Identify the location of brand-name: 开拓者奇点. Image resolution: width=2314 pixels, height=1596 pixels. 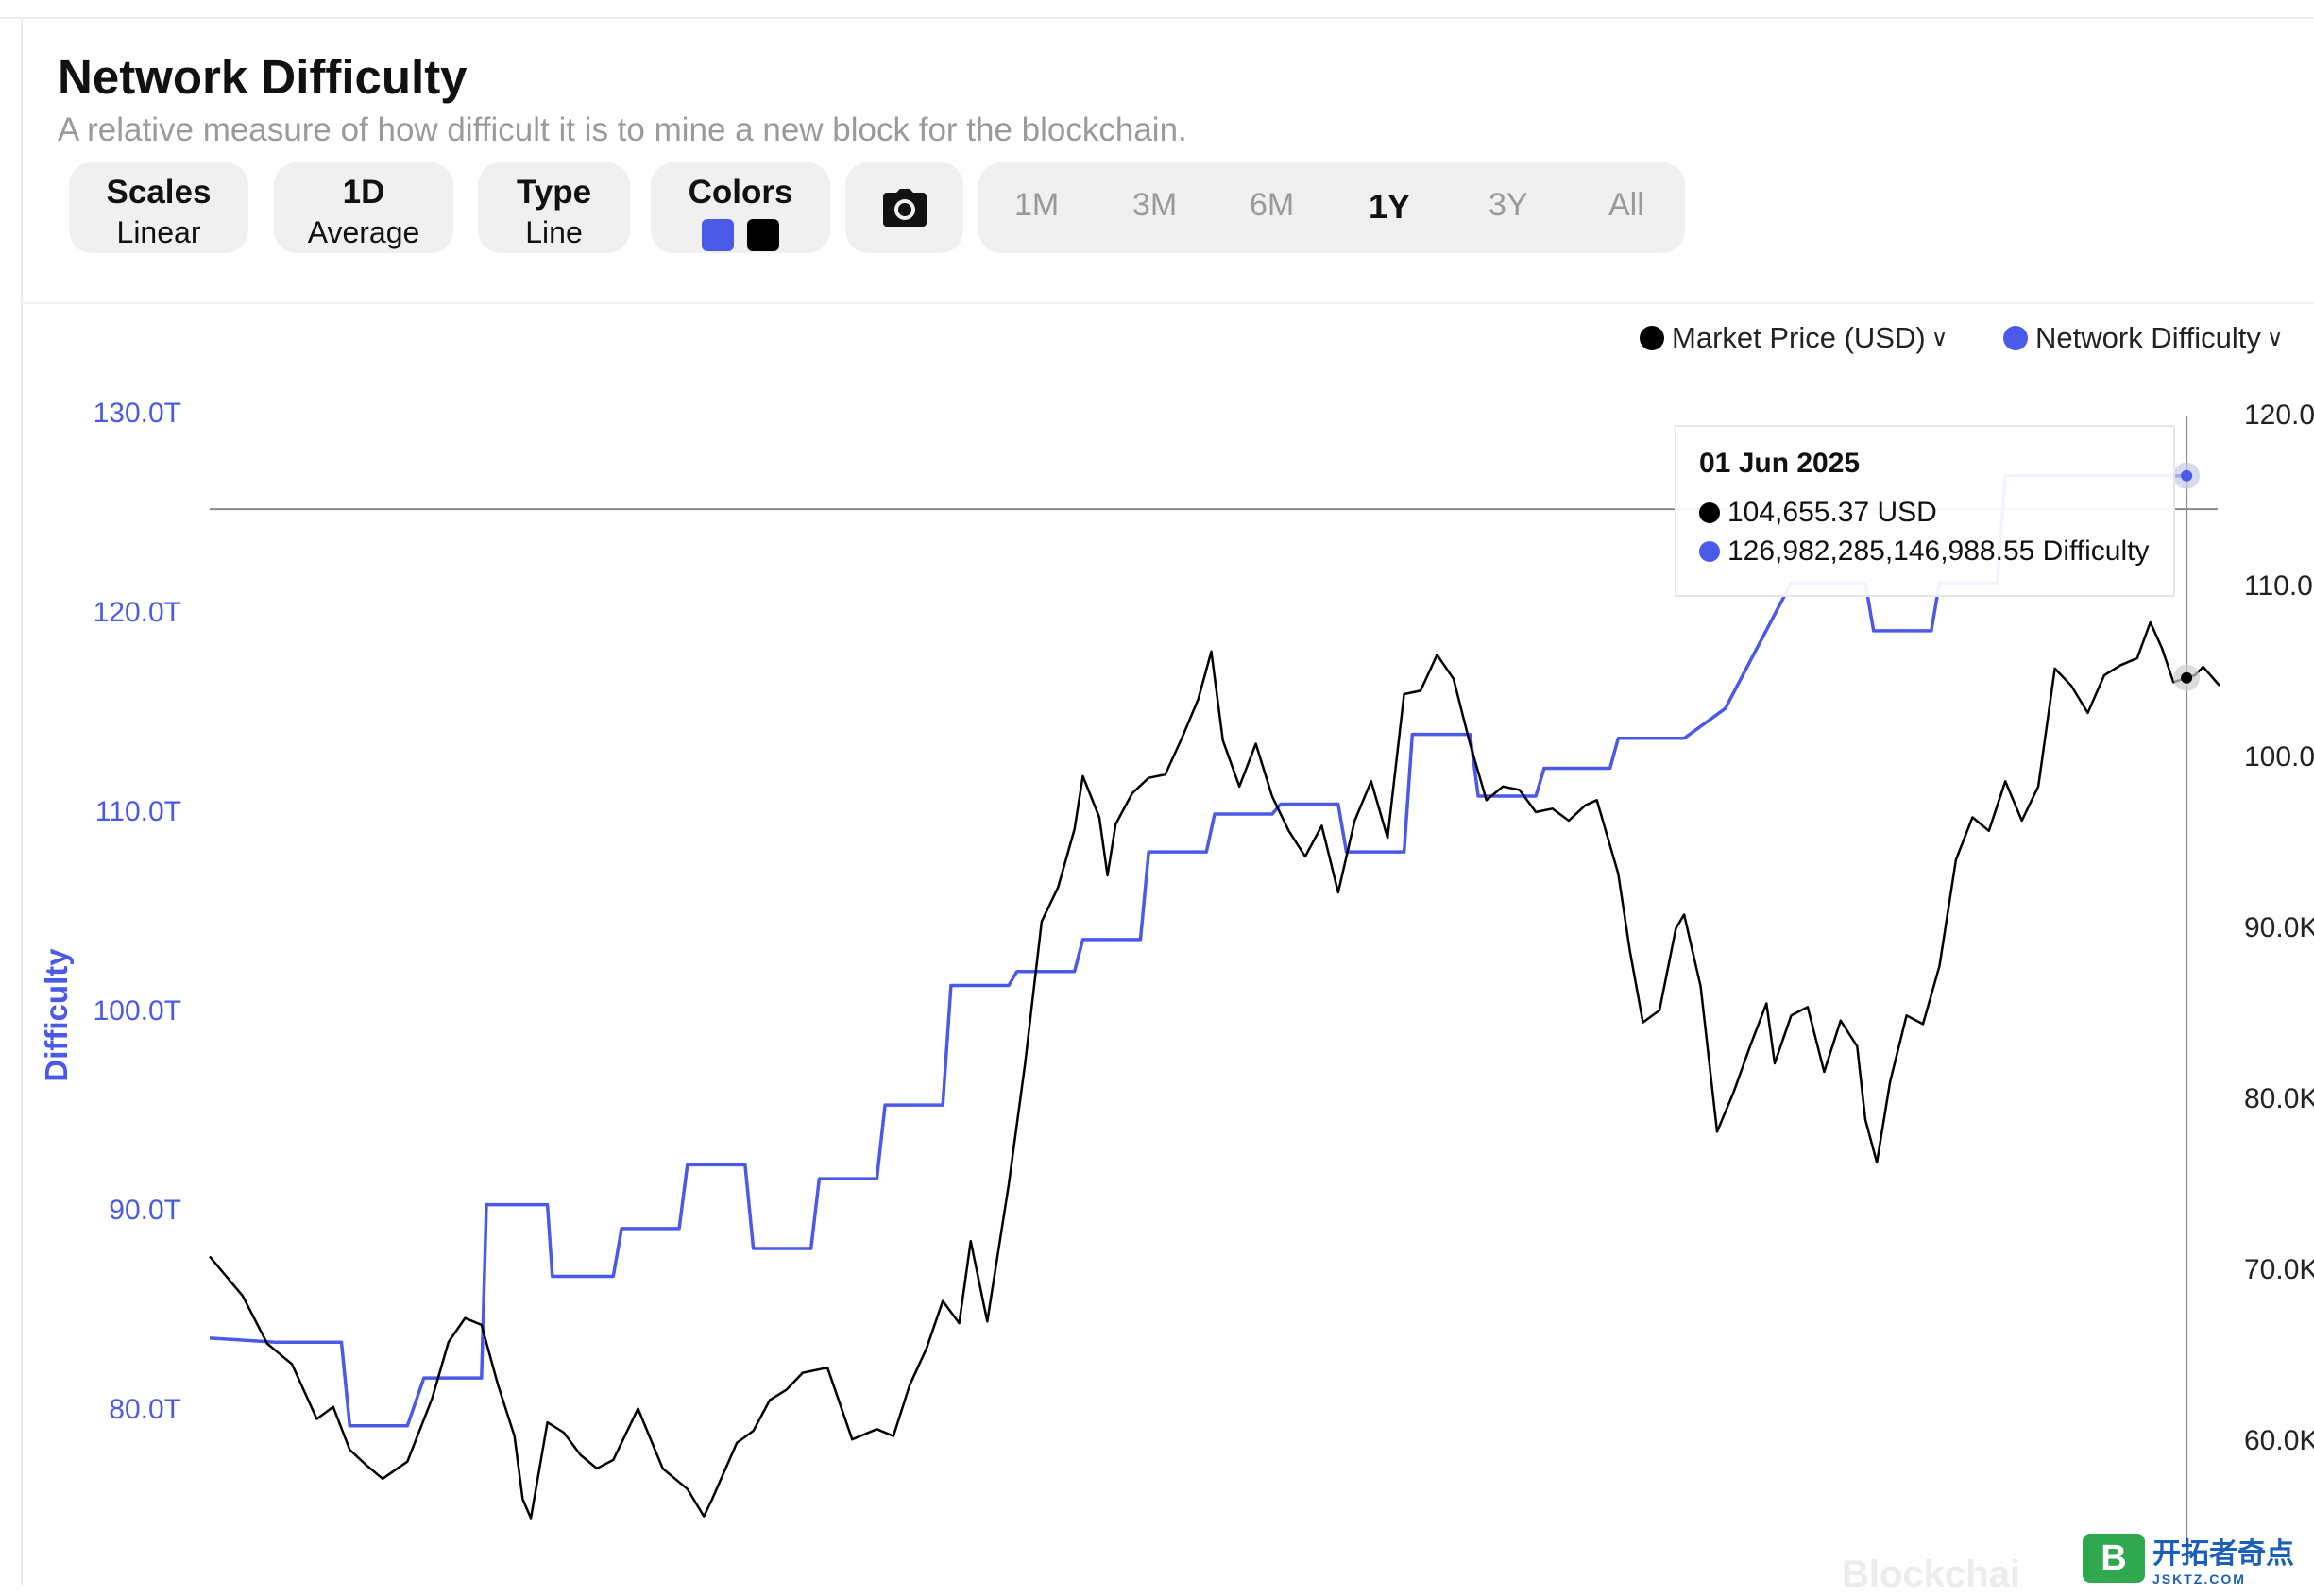
(2223, 1554).